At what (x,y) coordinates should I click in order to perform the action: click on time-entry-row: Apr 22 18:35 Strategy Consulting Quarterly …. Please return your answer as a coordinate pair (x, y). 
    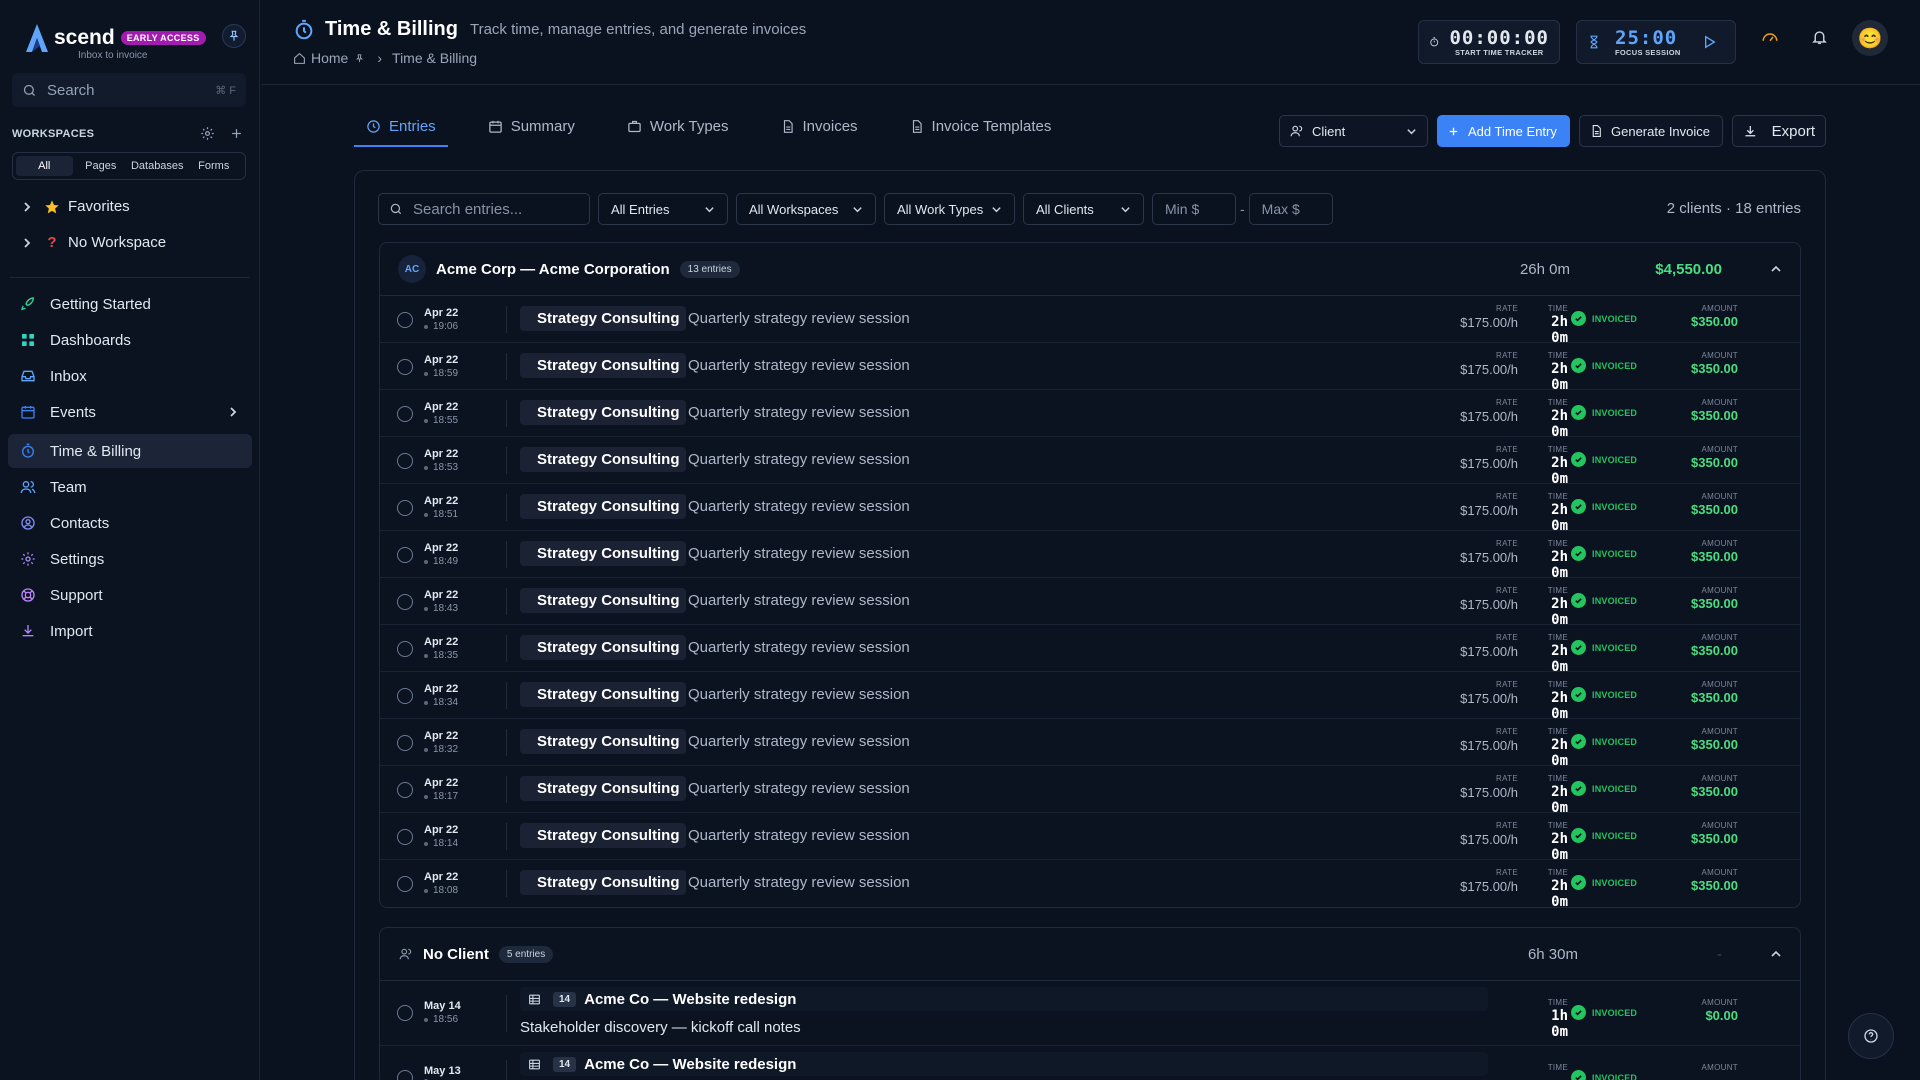
    Looking at the image, I should click on (1090, 650).